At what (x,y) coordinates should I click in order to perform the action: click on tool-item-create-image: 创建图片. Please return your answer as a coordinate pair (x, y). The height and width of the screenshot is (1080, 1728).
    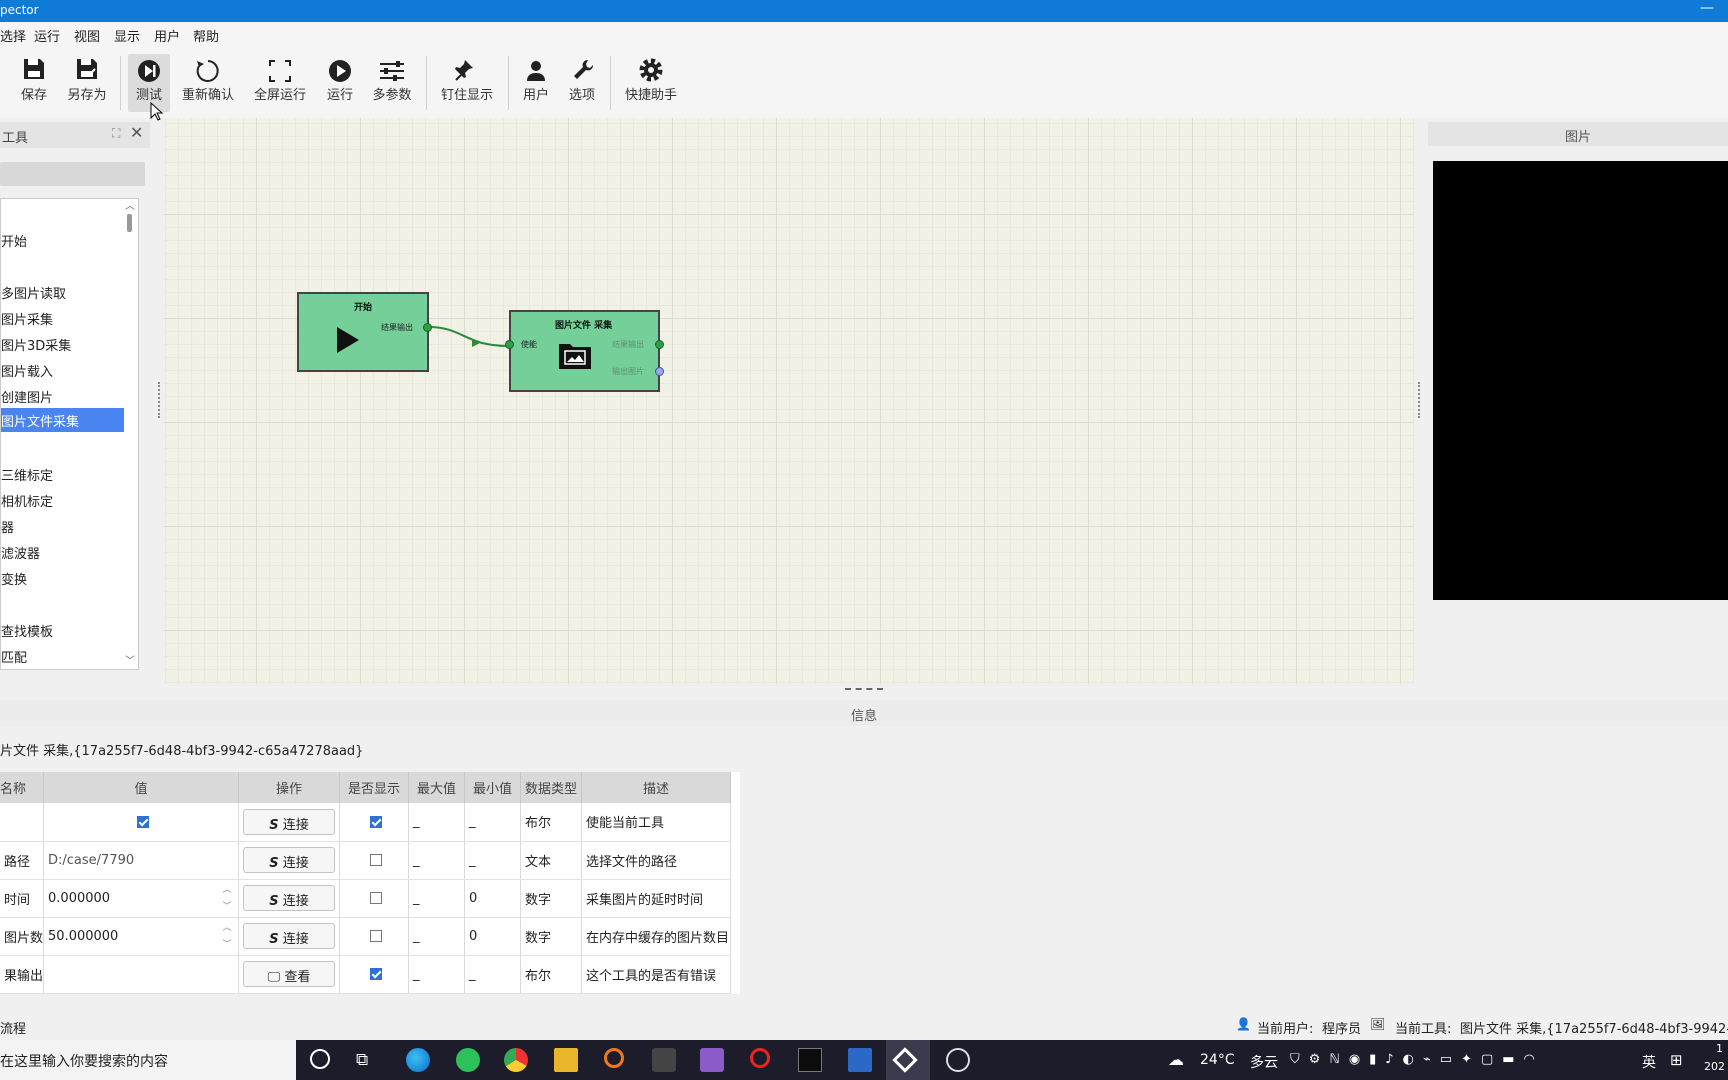
    Looking at the image, I should click on (27, 396).